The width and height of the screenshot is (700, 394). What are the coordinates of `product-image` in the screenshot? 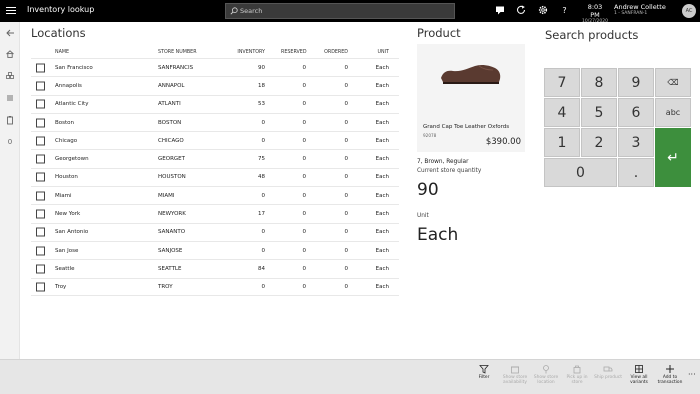 It's located at (471, 74).